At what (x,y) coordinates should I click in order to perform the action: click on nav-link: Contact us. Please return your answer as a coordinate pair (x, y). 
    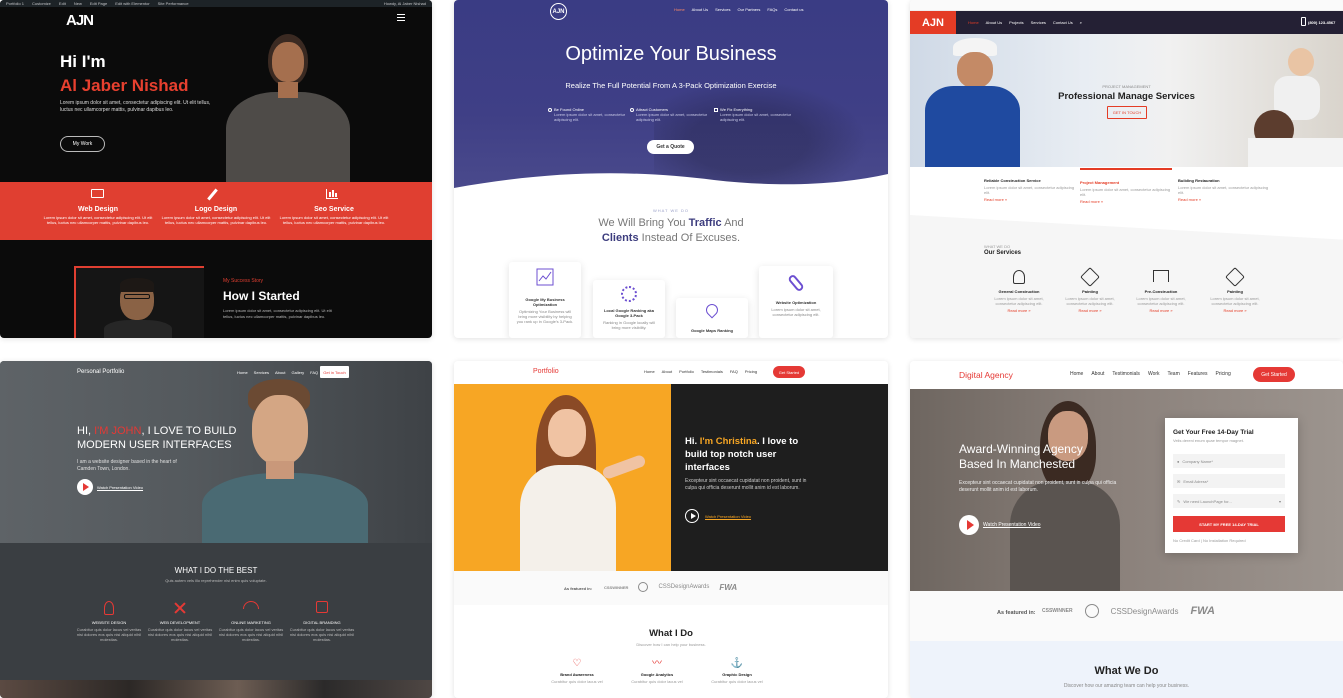
    Looking at the image, I should click on (793, 9).